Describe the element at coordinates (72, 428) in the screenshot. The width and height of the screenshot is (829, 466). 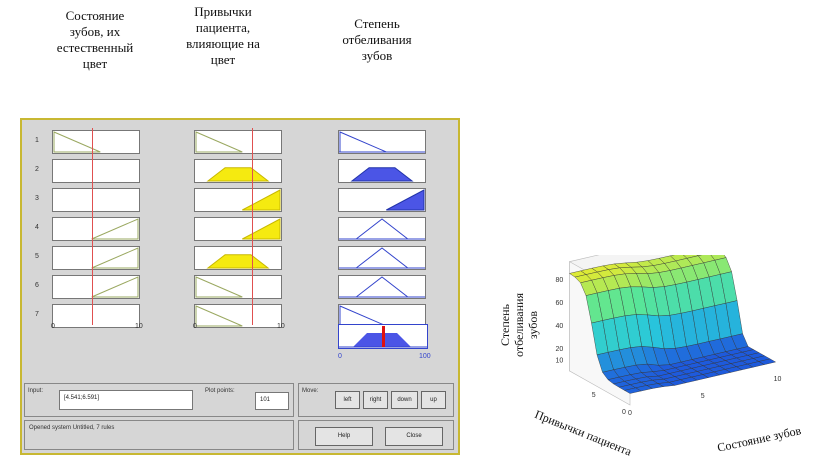
I see `status-text: Opened system Untitled, 7 rules` at that location.